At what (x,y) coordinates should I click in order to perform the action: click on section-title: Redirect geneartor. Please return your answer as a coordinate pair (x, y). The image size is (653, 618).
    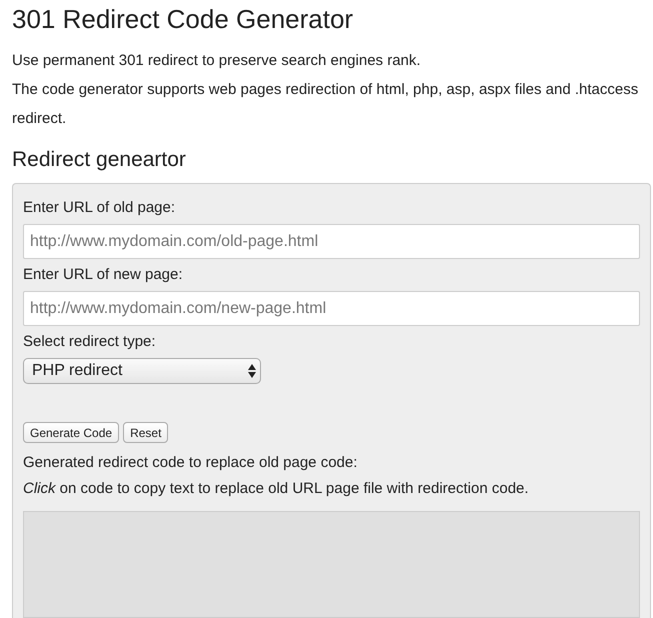
    Looking at the image, I should click on (99, 160).